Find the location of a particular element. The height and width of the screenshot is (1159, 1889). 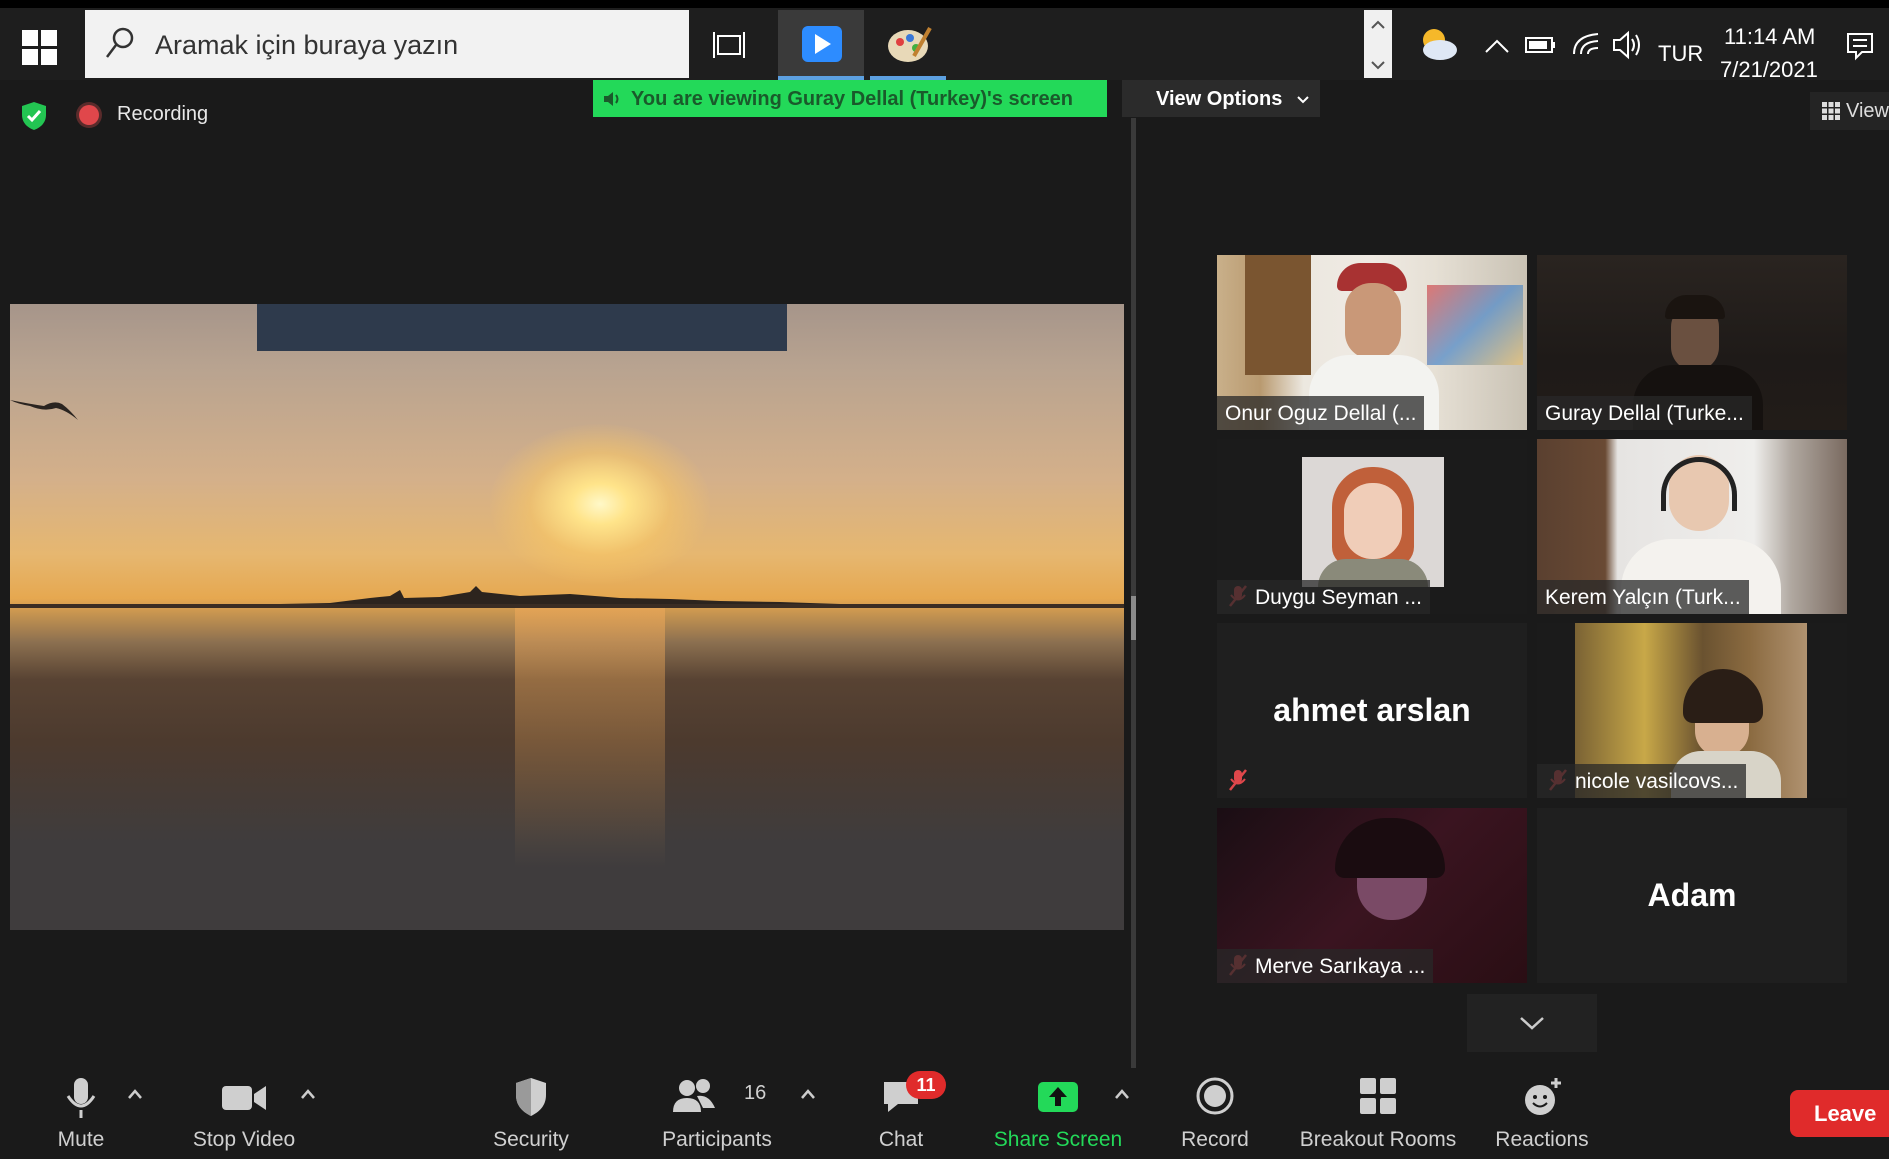

participants-icon is located at coordinates (694, 1095).